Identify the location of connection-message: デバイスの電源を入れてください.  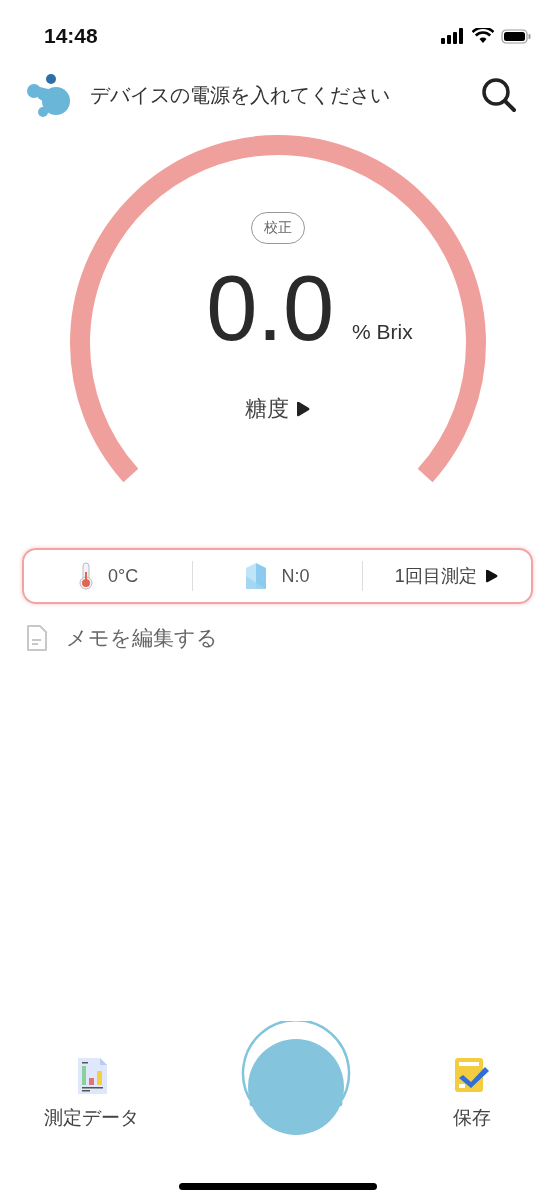
(240, 95).